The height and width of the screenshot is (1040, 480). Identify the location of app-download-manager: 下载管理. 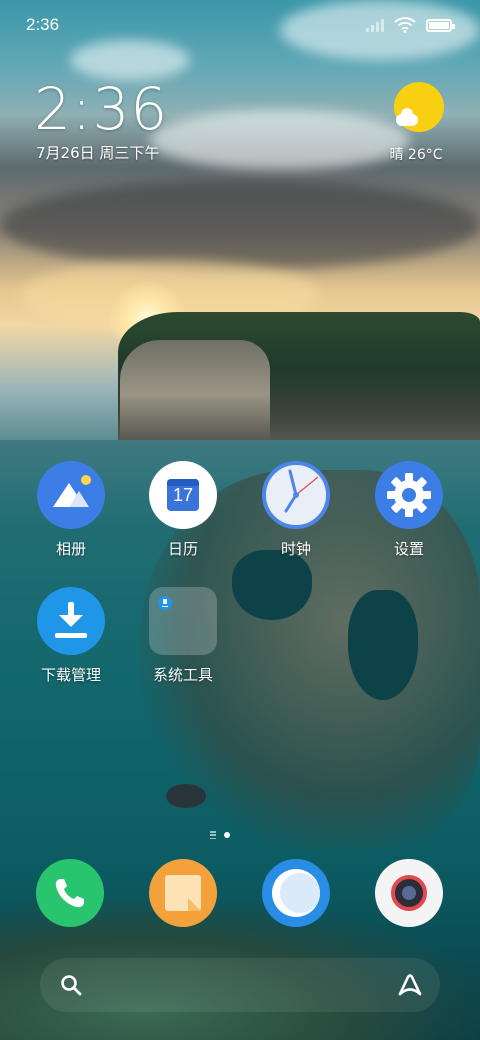
(71, 636).